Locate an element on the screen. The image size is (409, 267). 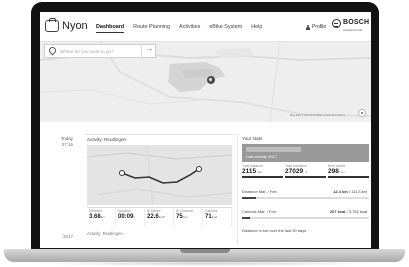
nav-activities: Activities is located at coordinates (189, 28).